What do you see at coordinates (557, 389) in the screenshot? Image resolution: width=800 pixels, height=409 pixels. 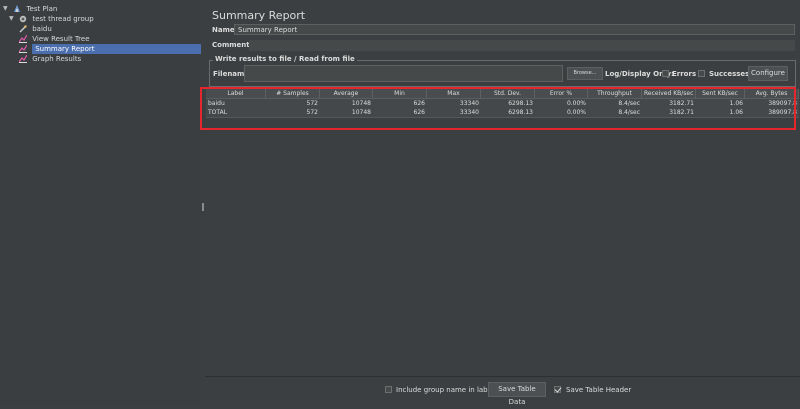 I see `save-table-header-checkbox` at bounding box center [557, 389].